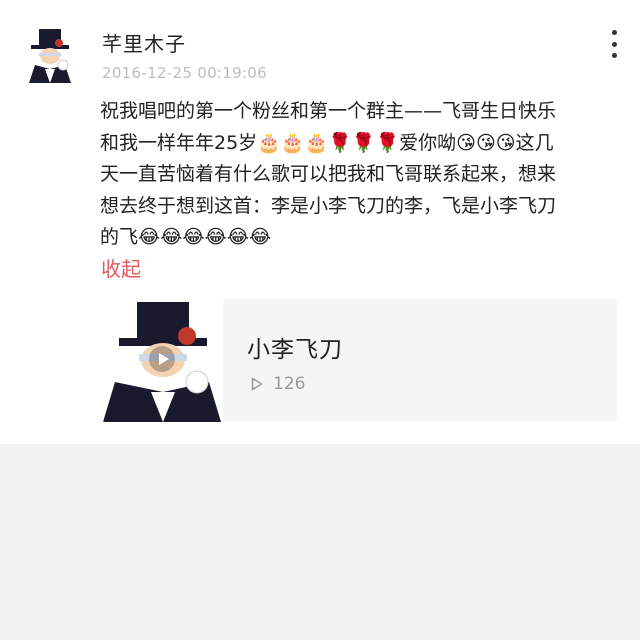 The width and height of the screenshot is (640, 640). What do you see at coordinates (185, 73) in the screenshot?
I see `post-timestamp: 2016-12-25 00:19:06` at bounding box center [185, 73].